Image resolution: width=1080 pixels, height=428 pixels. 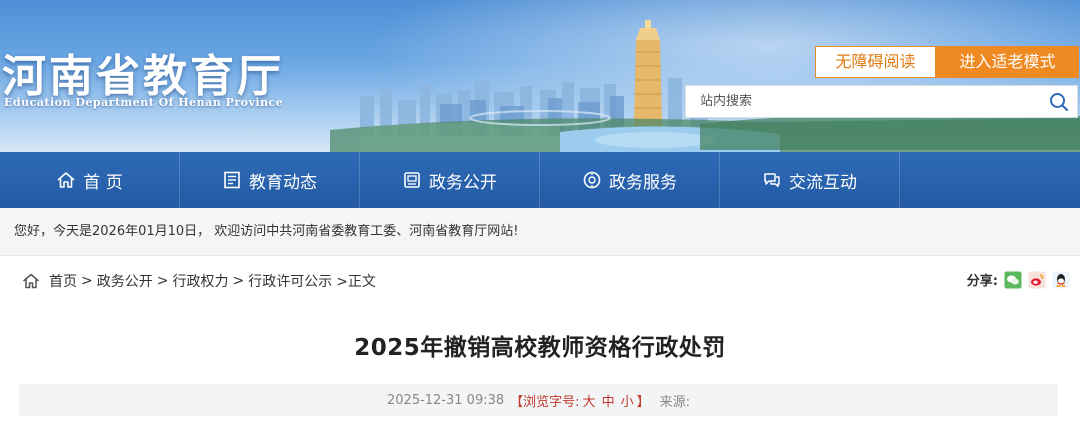 I want to click on nav-item-label: 政务公开, so click(x=463, y=182).